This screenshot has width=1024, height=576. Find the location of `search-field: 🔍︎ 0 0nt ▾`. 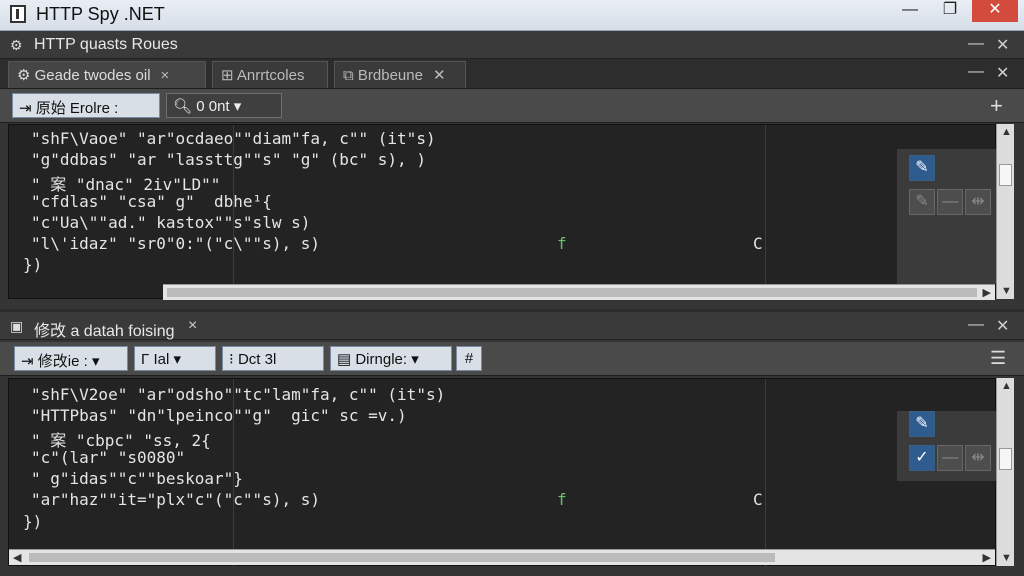

search-field: 🔍︎ 0 0nt ▾ is located at coordinates (224, 105).